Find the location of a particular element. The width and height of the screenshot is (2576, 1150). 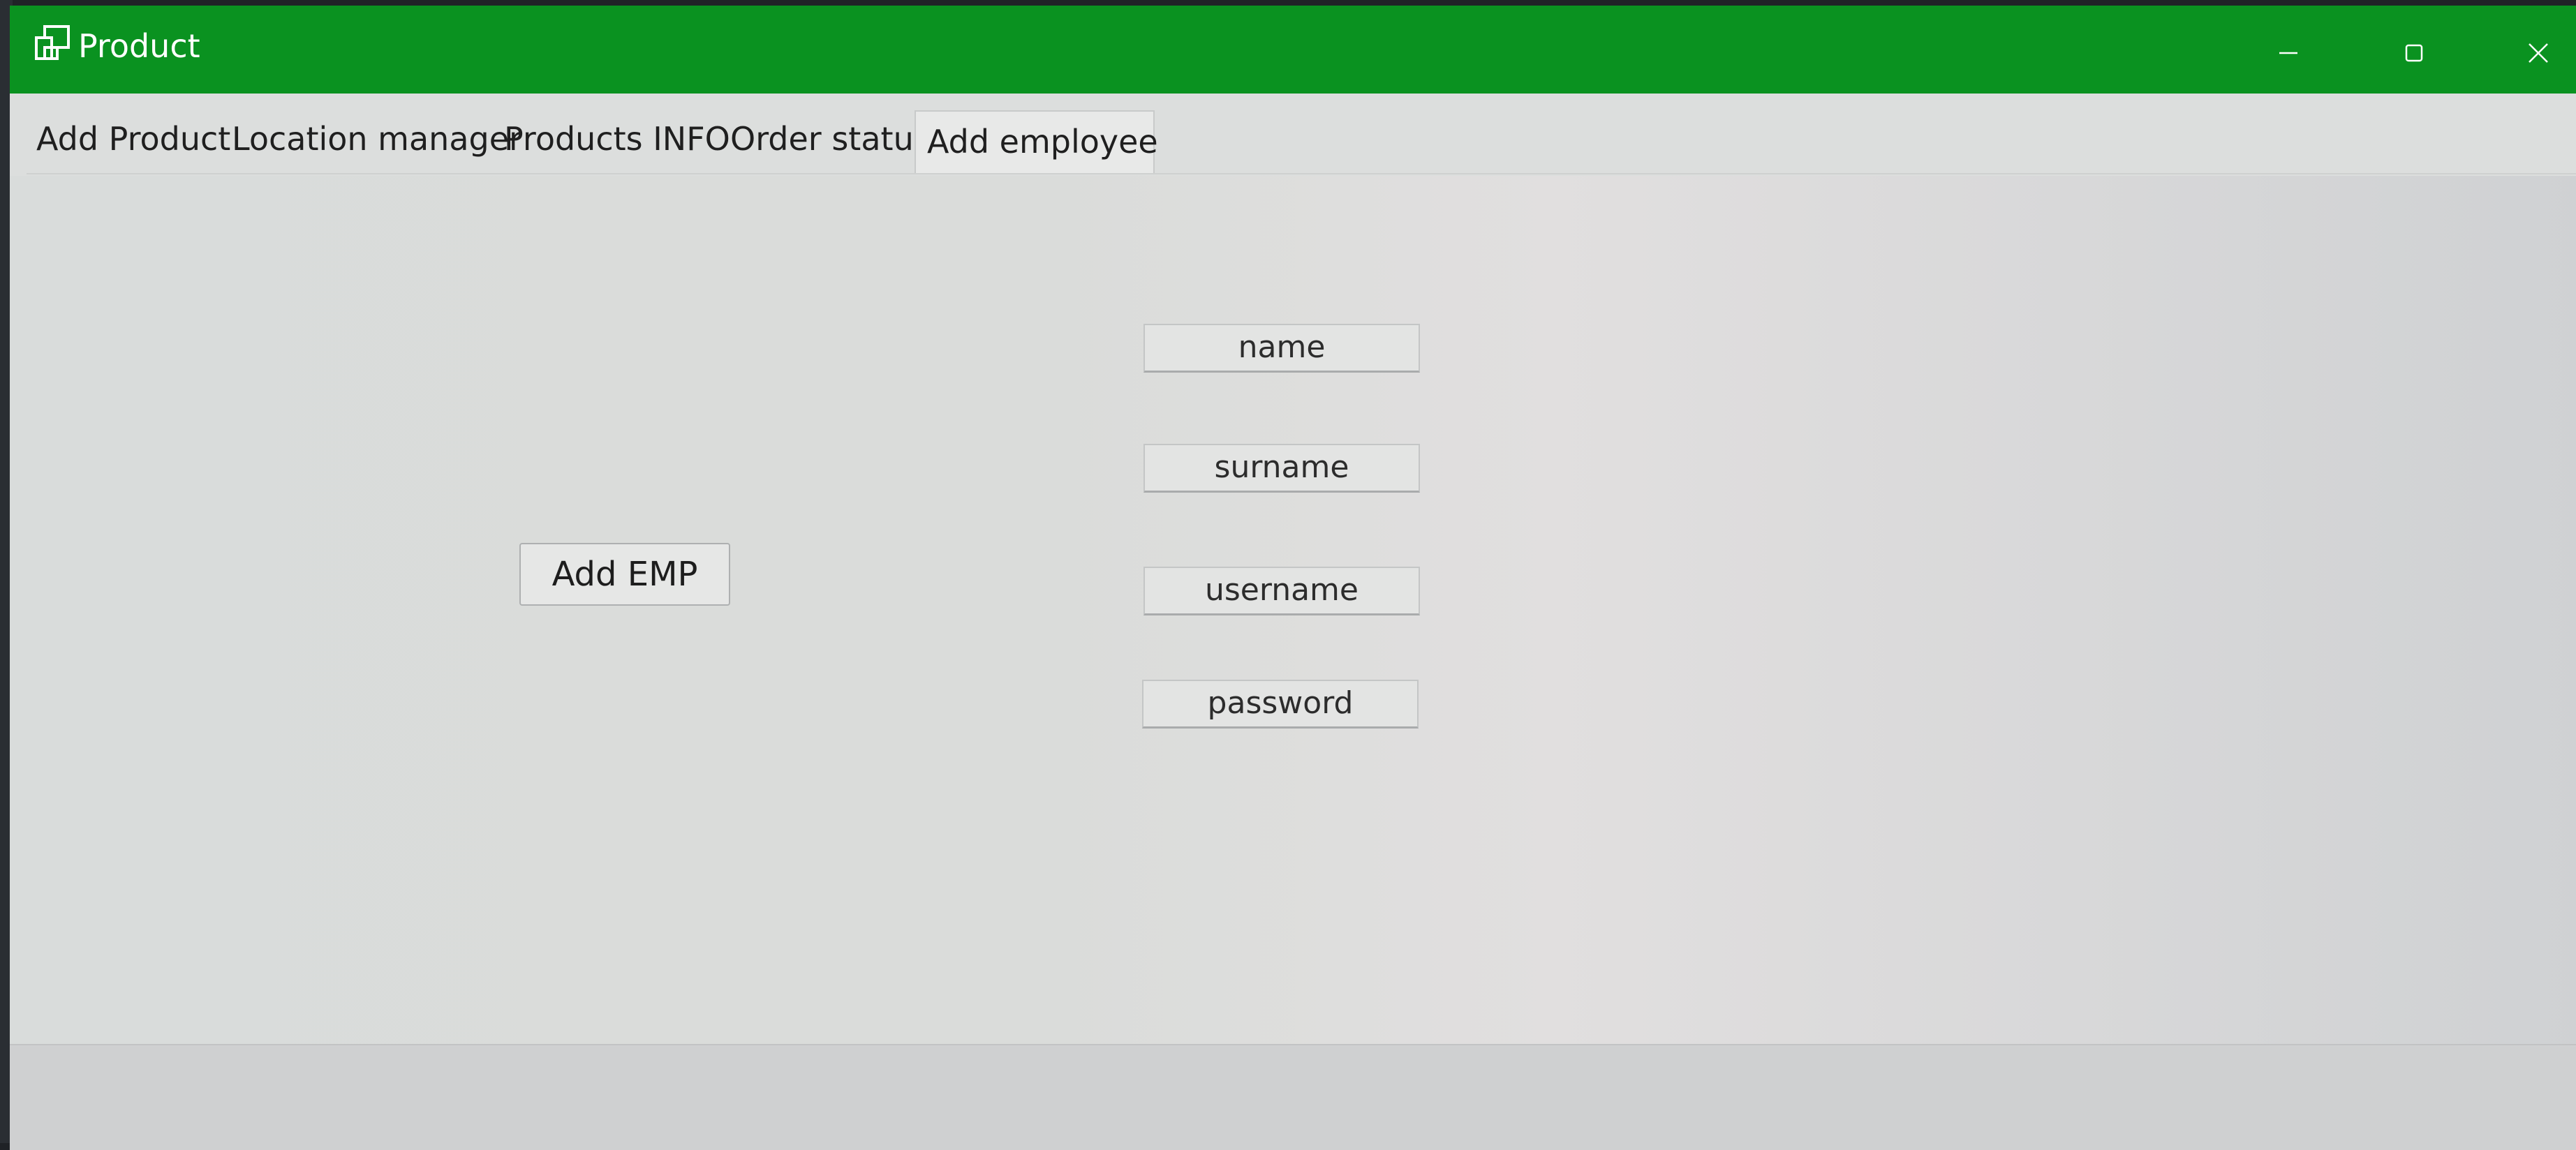

minimize-icon is located at coordinates (2288, 54).